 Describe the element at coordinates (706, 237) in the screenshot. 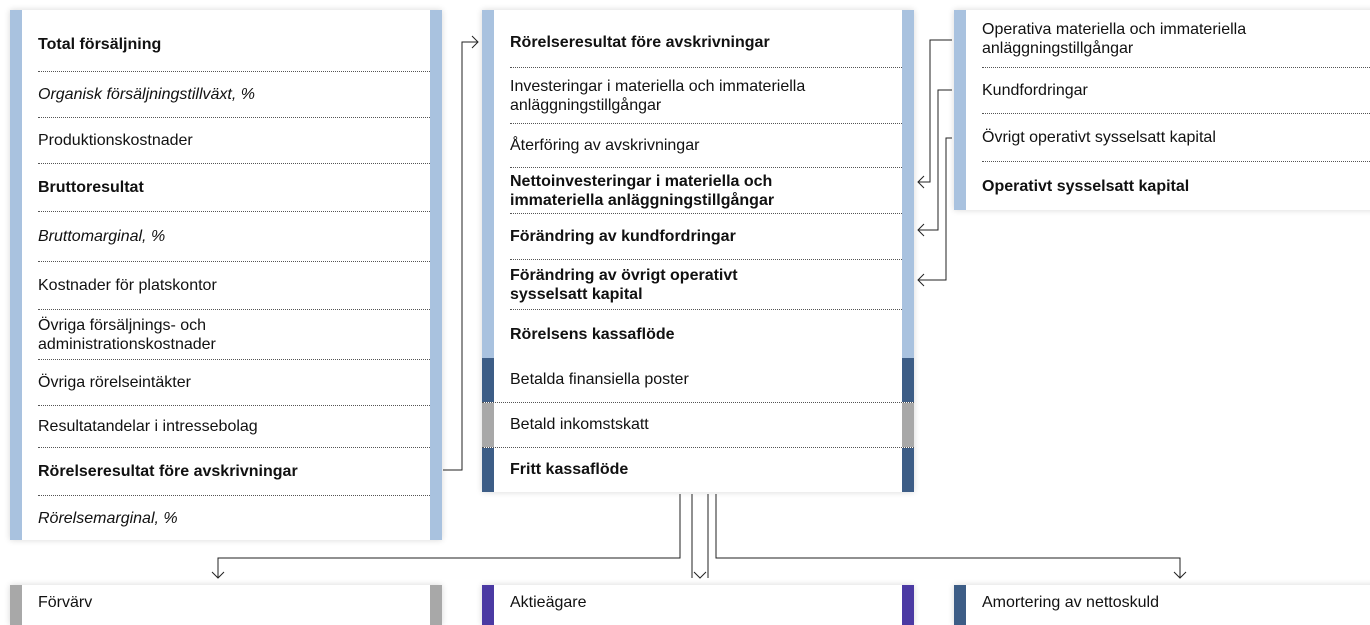

I see `middle-row: Förändring av kundfordringar` at that location.